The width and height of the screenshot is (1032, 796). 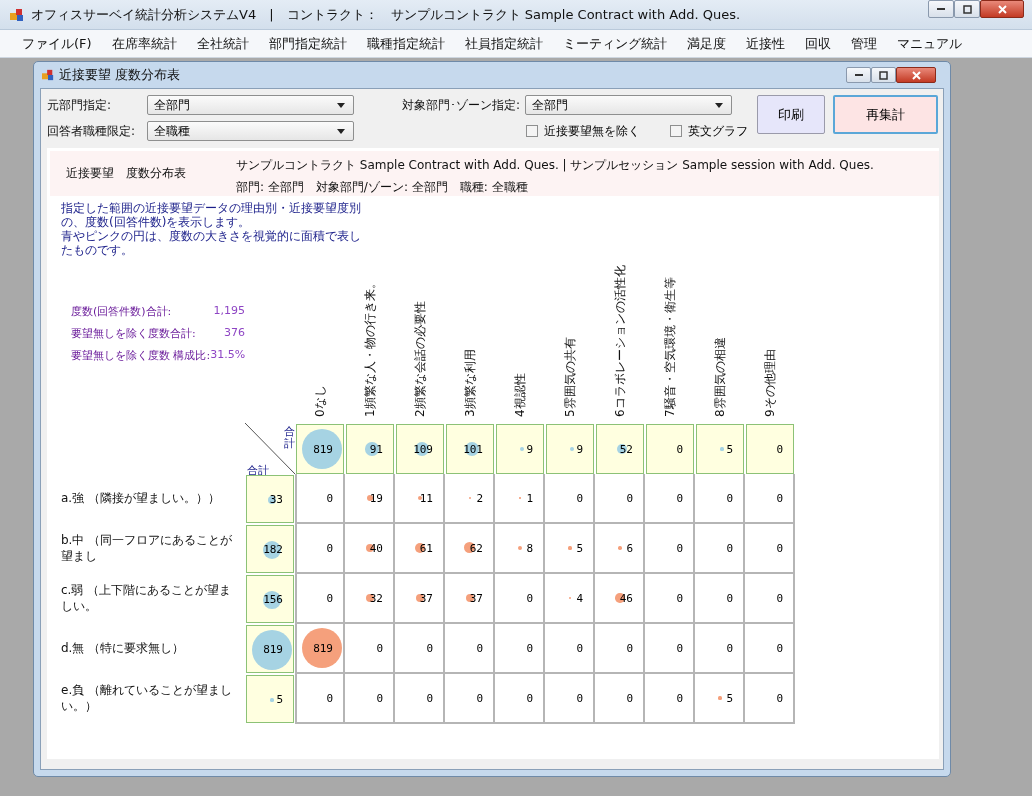 What do you see at coordinates (211, 243) in the screenshot?
I see `description-text: 青やピンクの円は、度数の大きさを視覚的に面積で表したものです。` at bounding box center [211, 243].